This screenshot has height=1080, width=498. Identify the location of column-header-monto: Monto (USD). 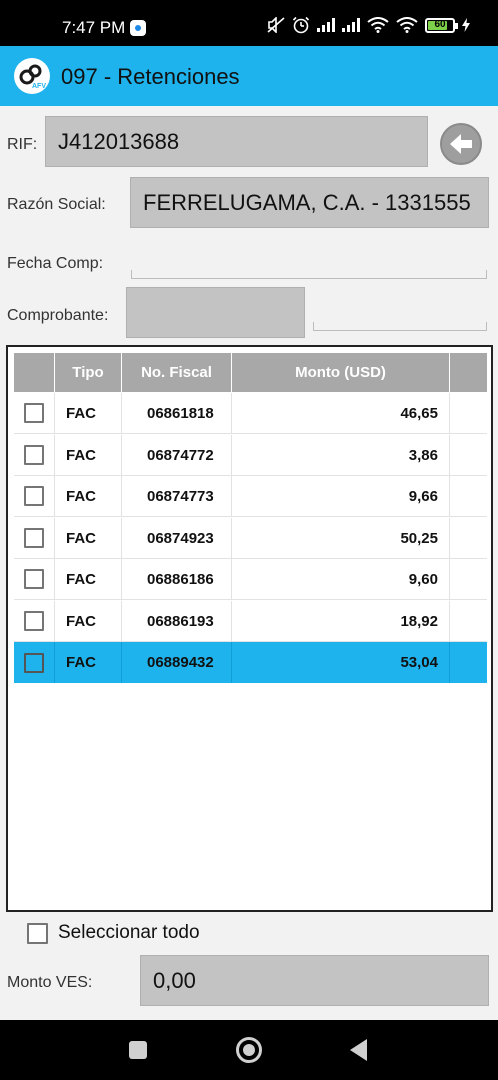
(341, 372).